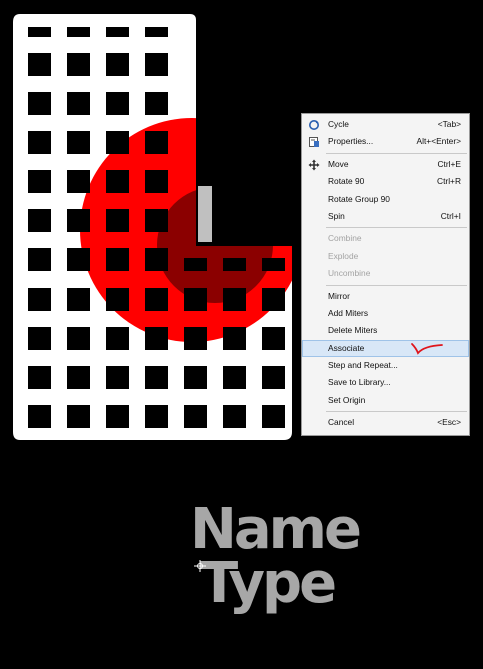 The width and height of the screenshot is (483, 669). What do you see at coordinates (385, 330) in the screenshot?
I see `menu-item-delete-miters: Delete Miters` at bounding box center [385, 330].